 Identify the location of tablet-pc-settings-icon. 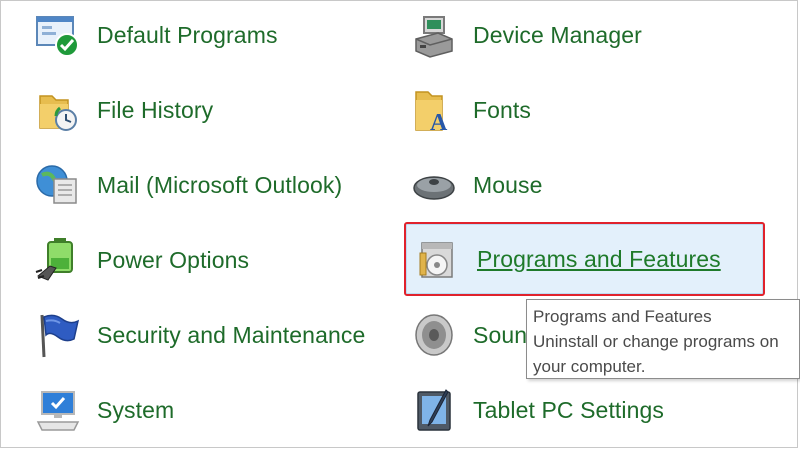
(434, 410).